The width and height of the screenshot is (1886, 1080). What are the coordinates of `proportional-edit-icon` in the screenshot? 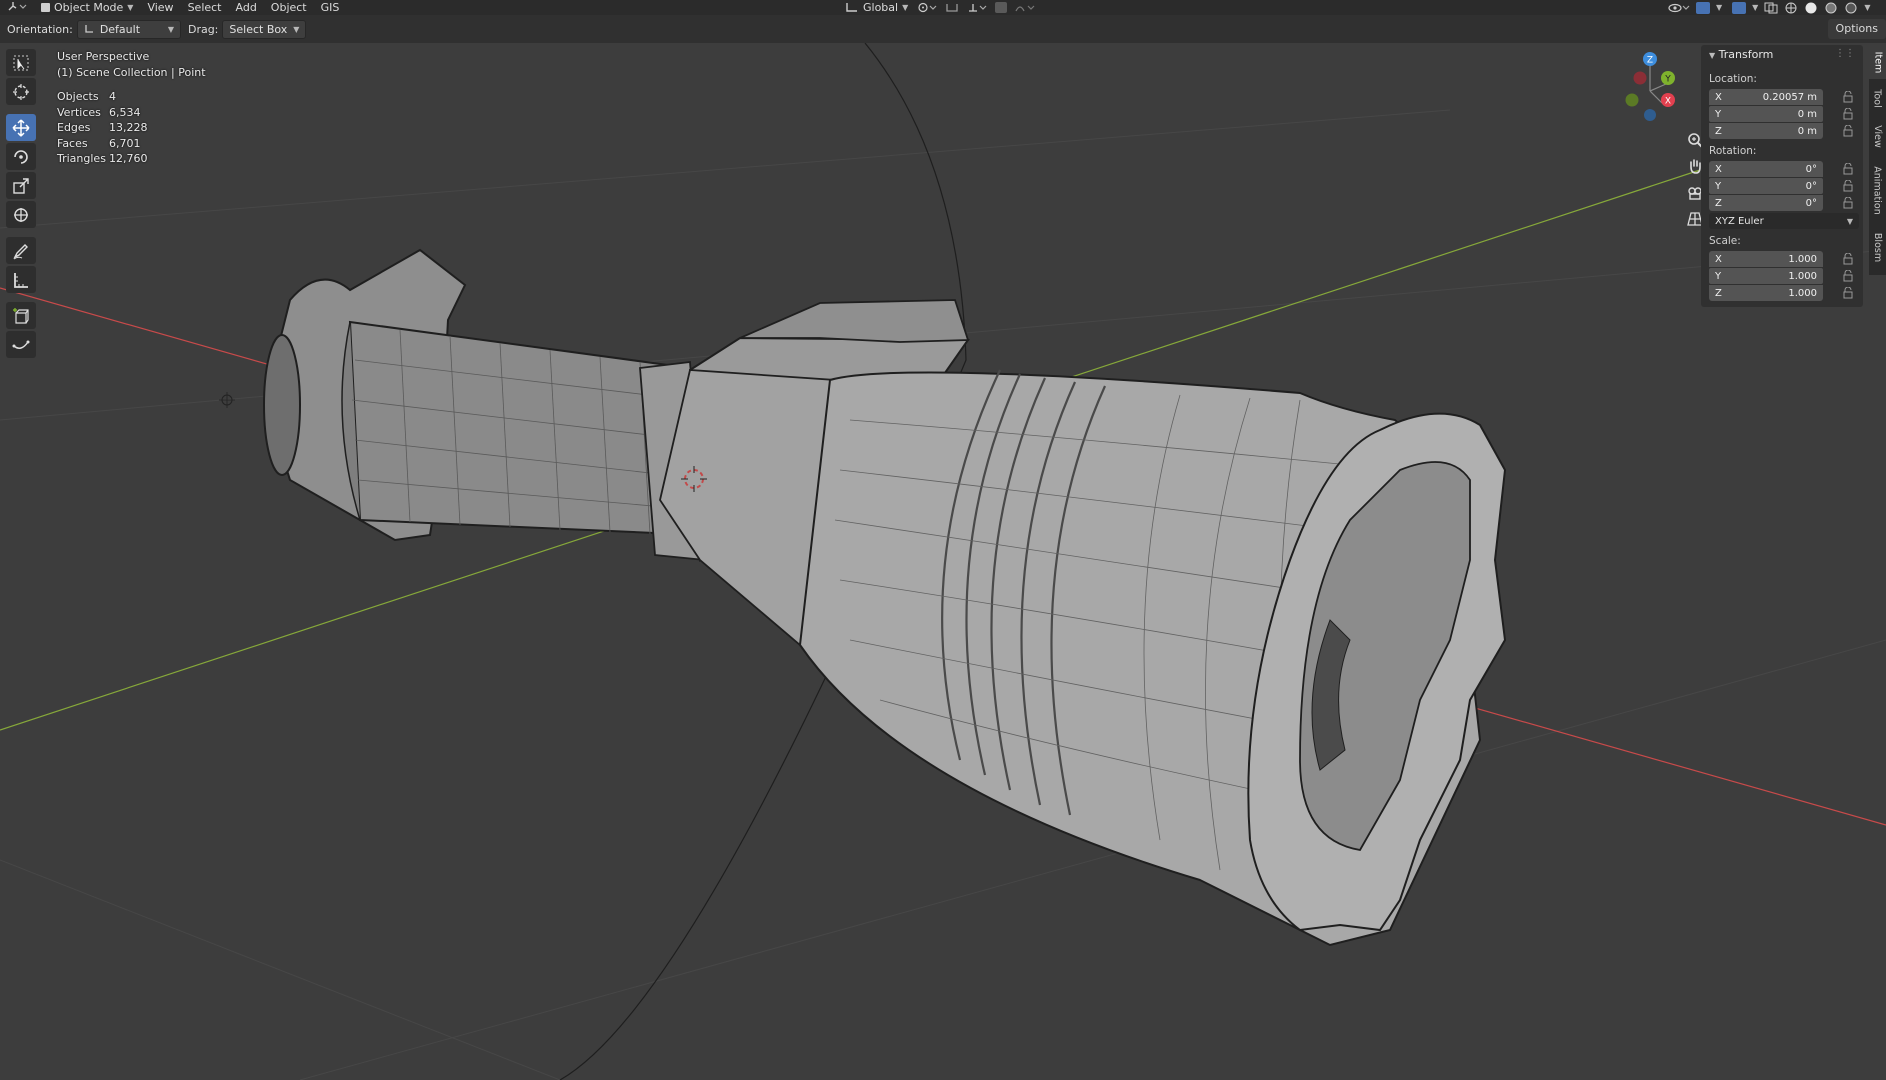 It's located at (1001, 7).